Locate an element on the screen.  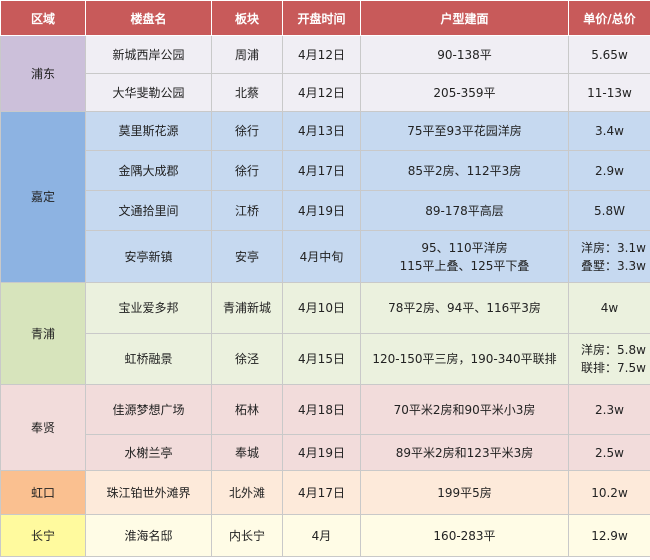
header-unit-area: 户型建面 is located at coordinates (464, 18).